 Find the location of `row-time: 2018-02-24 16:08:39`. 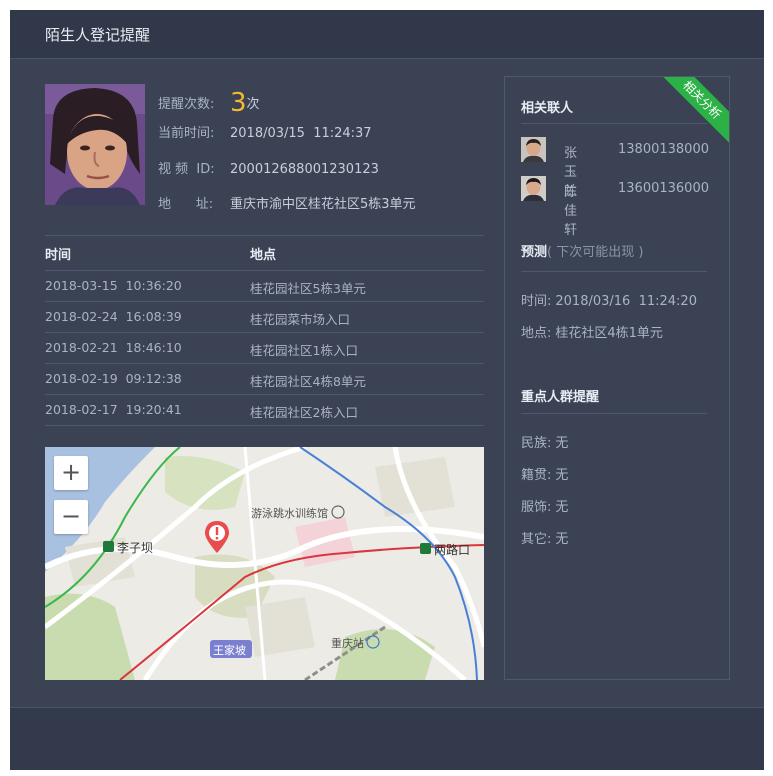

row-time: 2018-02-24 16:08:39 is located at coordinates (113, 316).